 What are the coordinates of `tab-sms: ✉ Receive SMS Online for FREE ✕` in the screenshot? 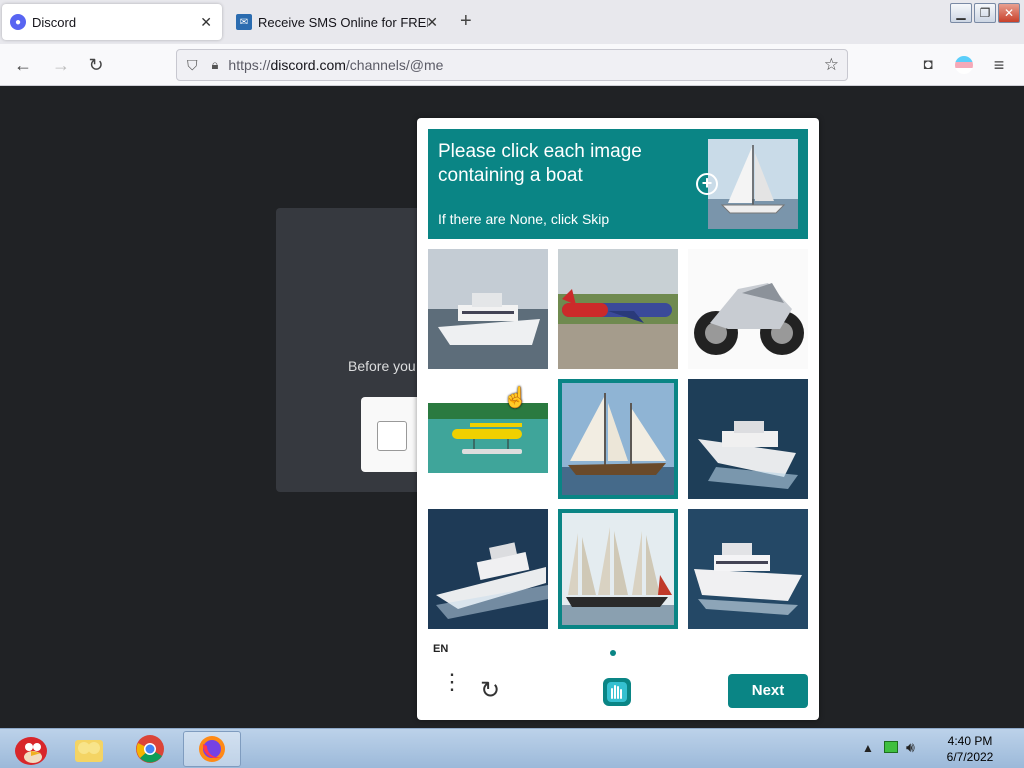 It's located at (338, 22).